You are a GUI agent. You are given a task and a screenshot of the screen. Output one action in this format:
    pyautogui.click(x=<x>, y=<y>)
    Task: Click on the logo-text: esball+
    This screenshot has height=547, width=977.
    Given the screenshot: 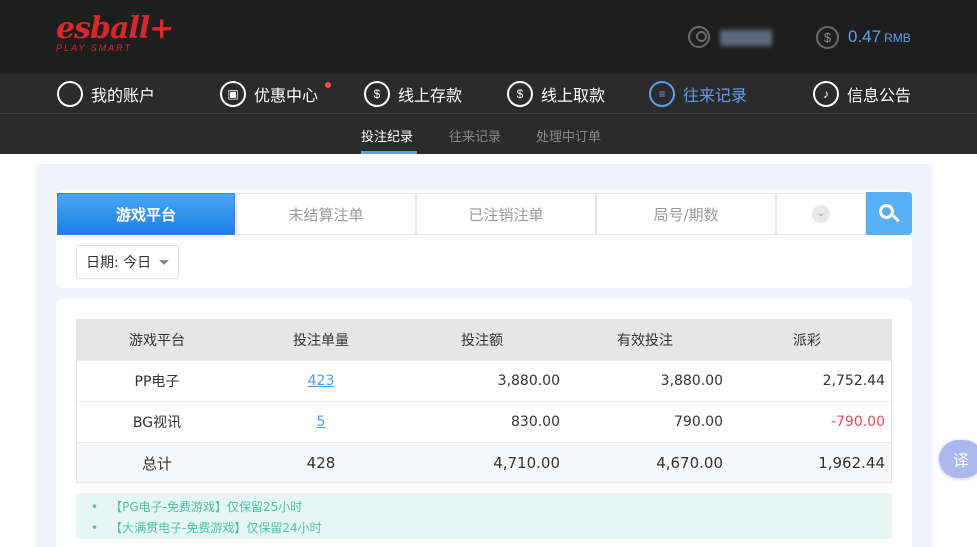 What is the action you would take?
    pyautogui.click(x=115, y=28)
    